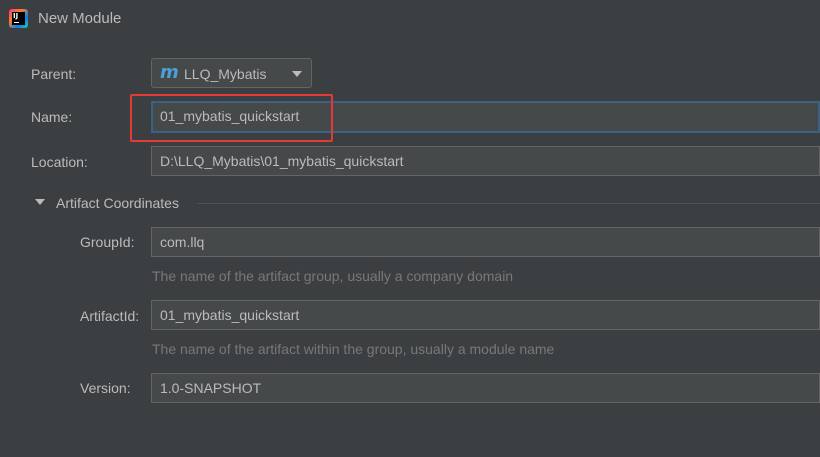  I want to click on intellij-idea-icon: IJ, so click(18, 18).